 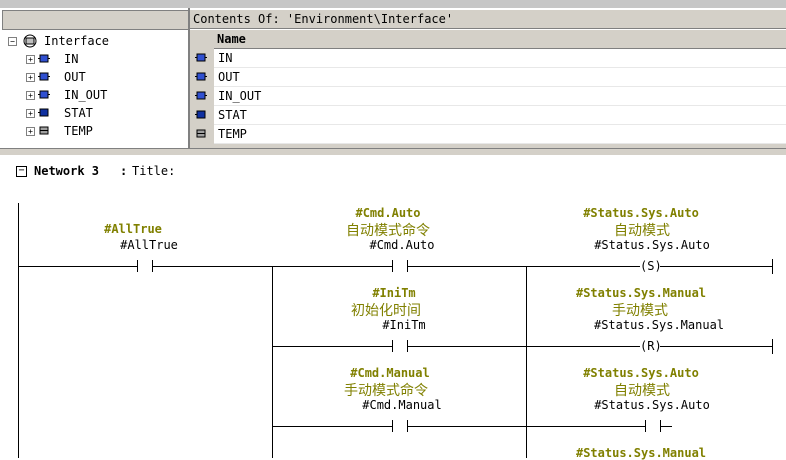 I want to click on tree-item-label: OUT, so click(x=75, y=77).